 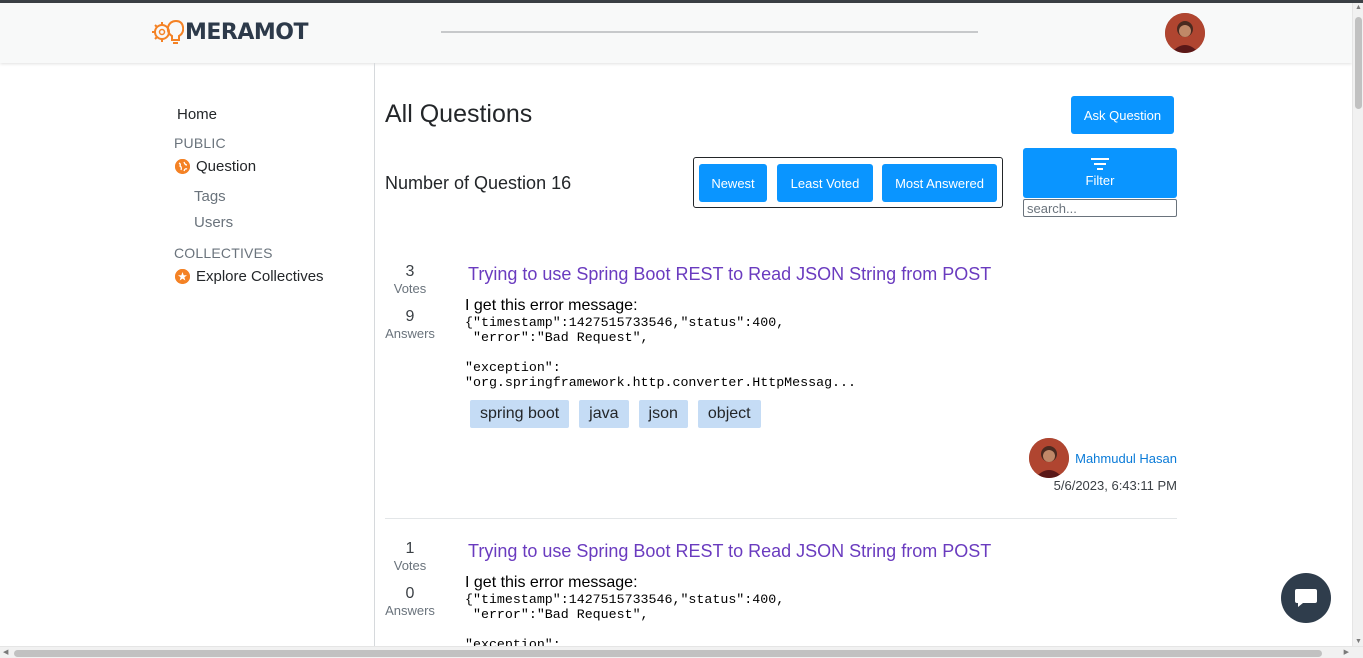 I want to click on question-count: Number of Question 16, so click(x=478, y=183).